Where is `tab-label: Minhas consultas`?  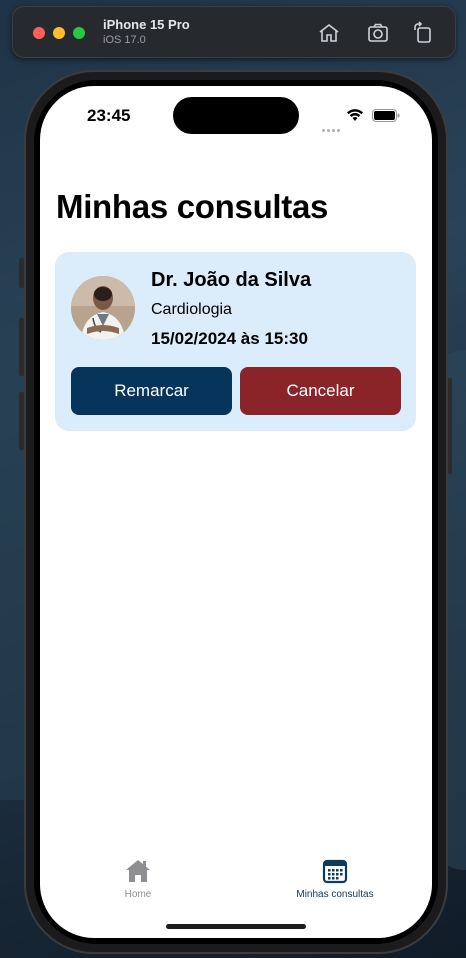
tab-label: Minhas consultas is located at coordinates (335, 894).